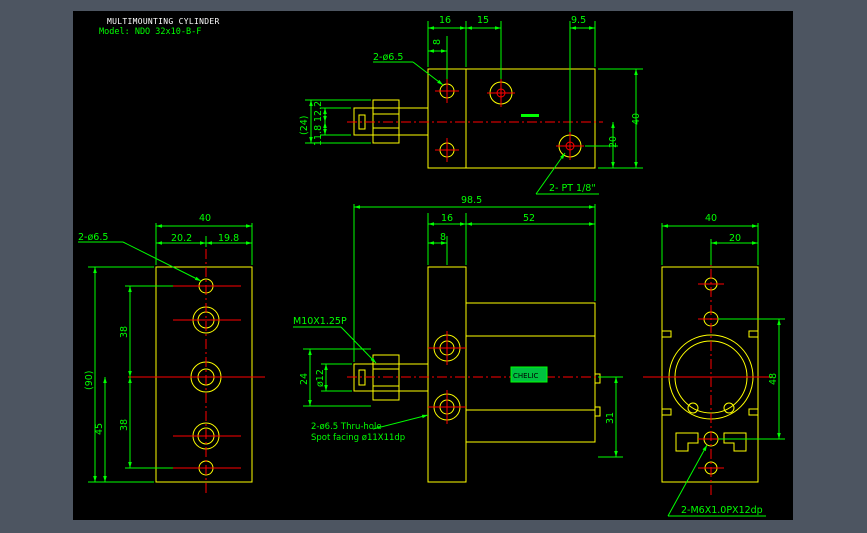 The height and width of the screenshot is (533, 867). I want to click on dim-top-20: 20, so click(613, 142).